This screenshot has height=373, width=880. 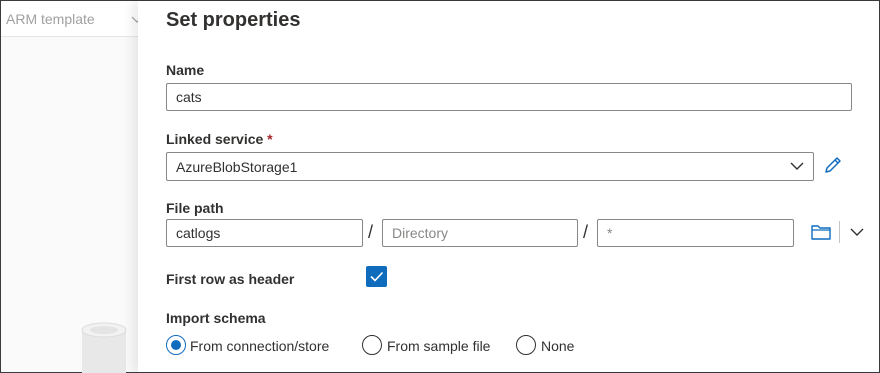 What do you see at coordinates (270, 139) in the screenshot?
I see `required-marker: *` at bounding box center [270, 139].